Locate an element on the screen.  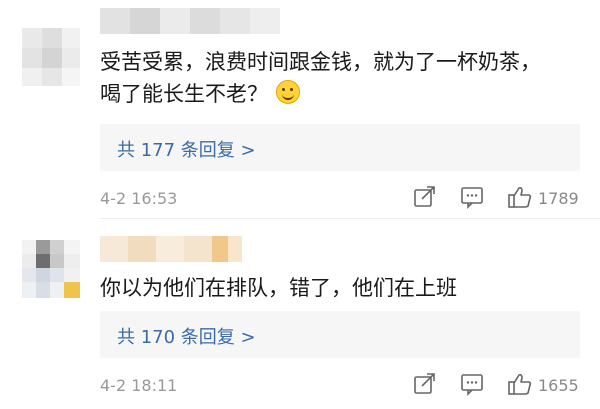
comment-text: 受苦受累，浪费时间跟金钱，就为了一杯奶茶， 喝了能长生不老？ is located at coordinates (343, 78).